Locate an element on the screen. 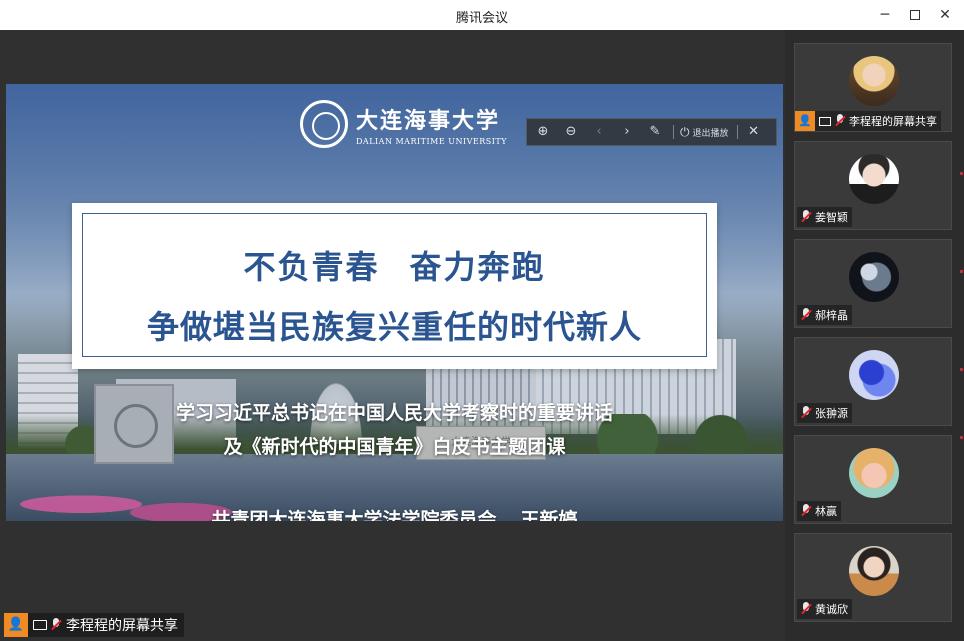 Image resolution: width=964 pixels, height=641 pixels. participant-name: 黄诚欣 is located at coordinates (831, 609).